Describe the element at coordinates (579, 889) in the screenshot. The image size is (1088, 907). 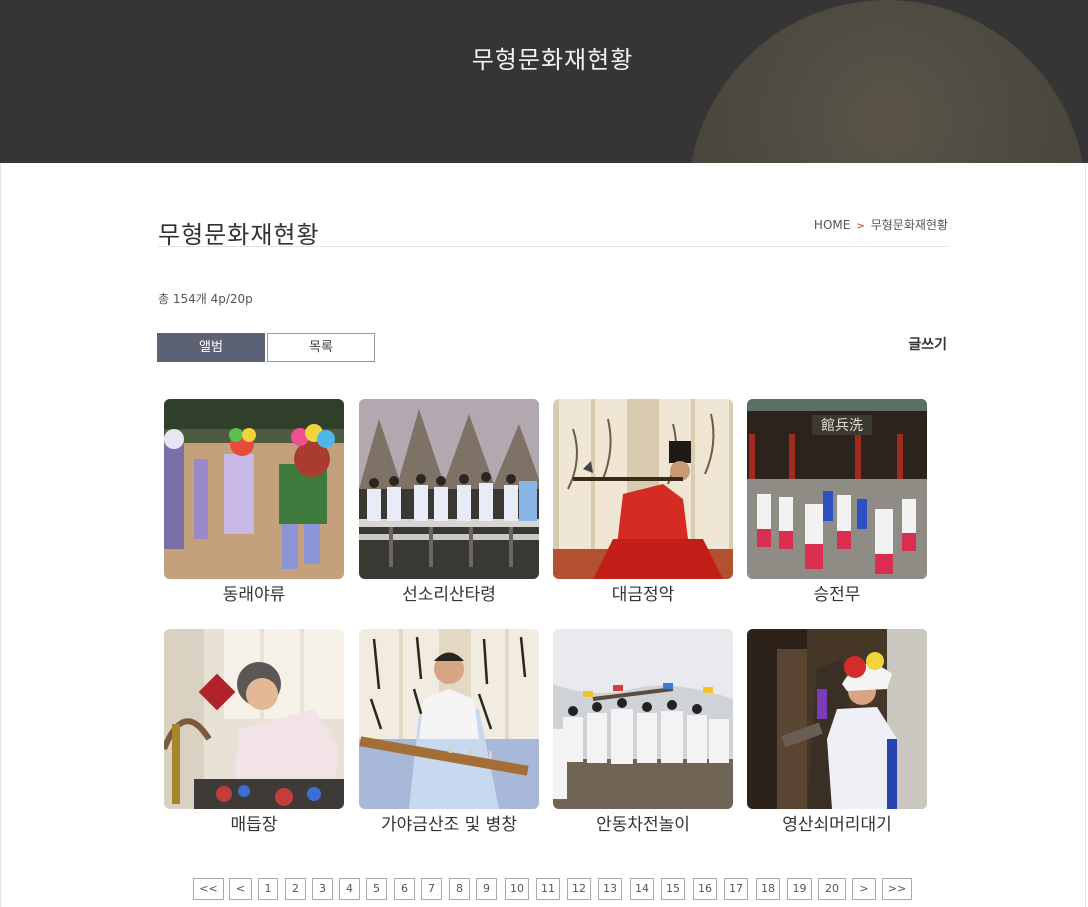
I see `page-button: 12` at that location.